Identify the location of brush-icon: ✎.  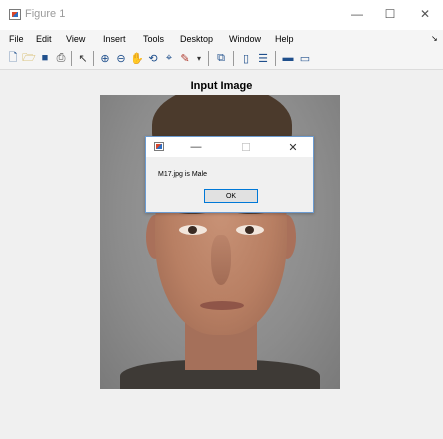
(185, 58).